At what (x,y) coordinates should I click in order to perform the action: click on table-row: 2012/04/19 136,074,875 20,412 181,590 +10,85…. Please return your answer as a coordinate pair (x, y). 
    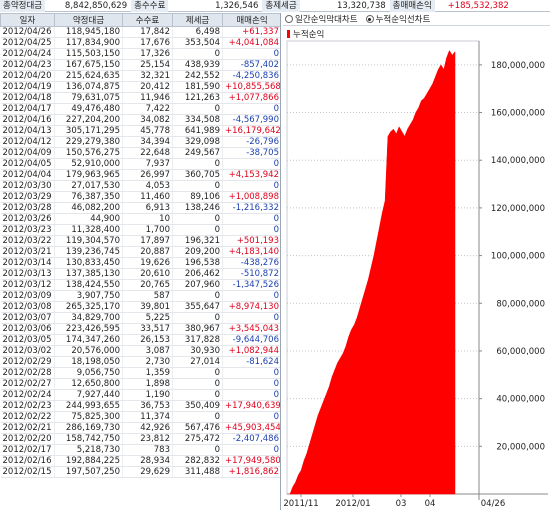
    Looking at the image, I should click on (140, 87).